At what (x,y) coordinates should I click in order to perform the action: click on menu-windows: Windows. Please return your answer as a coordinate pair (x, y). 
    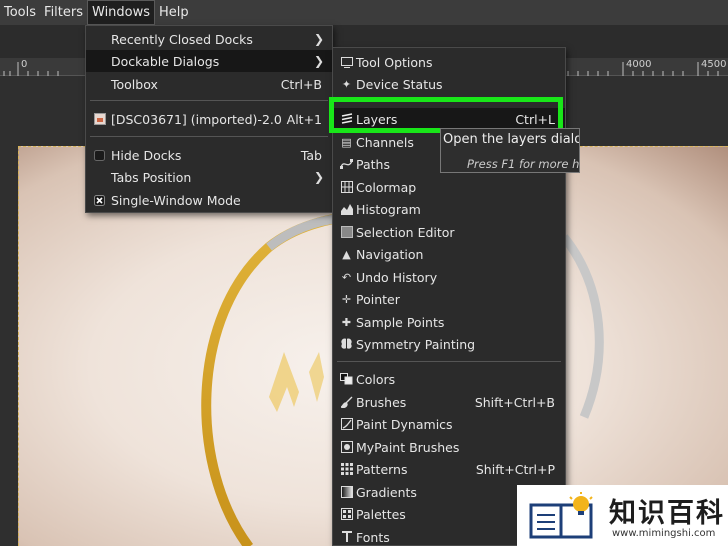
    Looking at the image, I should click on (121, 12).